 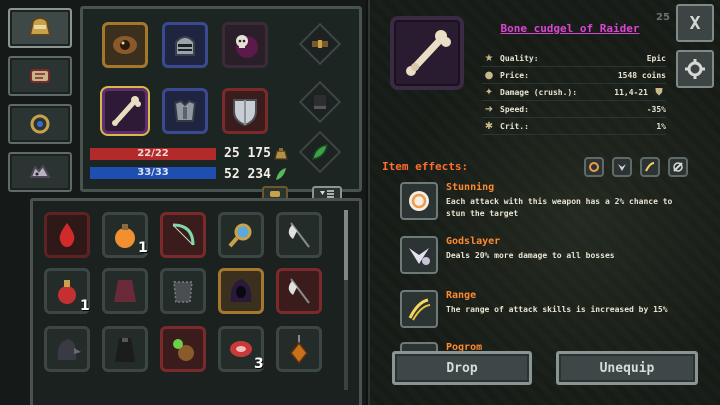 I want to click on effect-chip-godslayer, so click(x=622, y=167).